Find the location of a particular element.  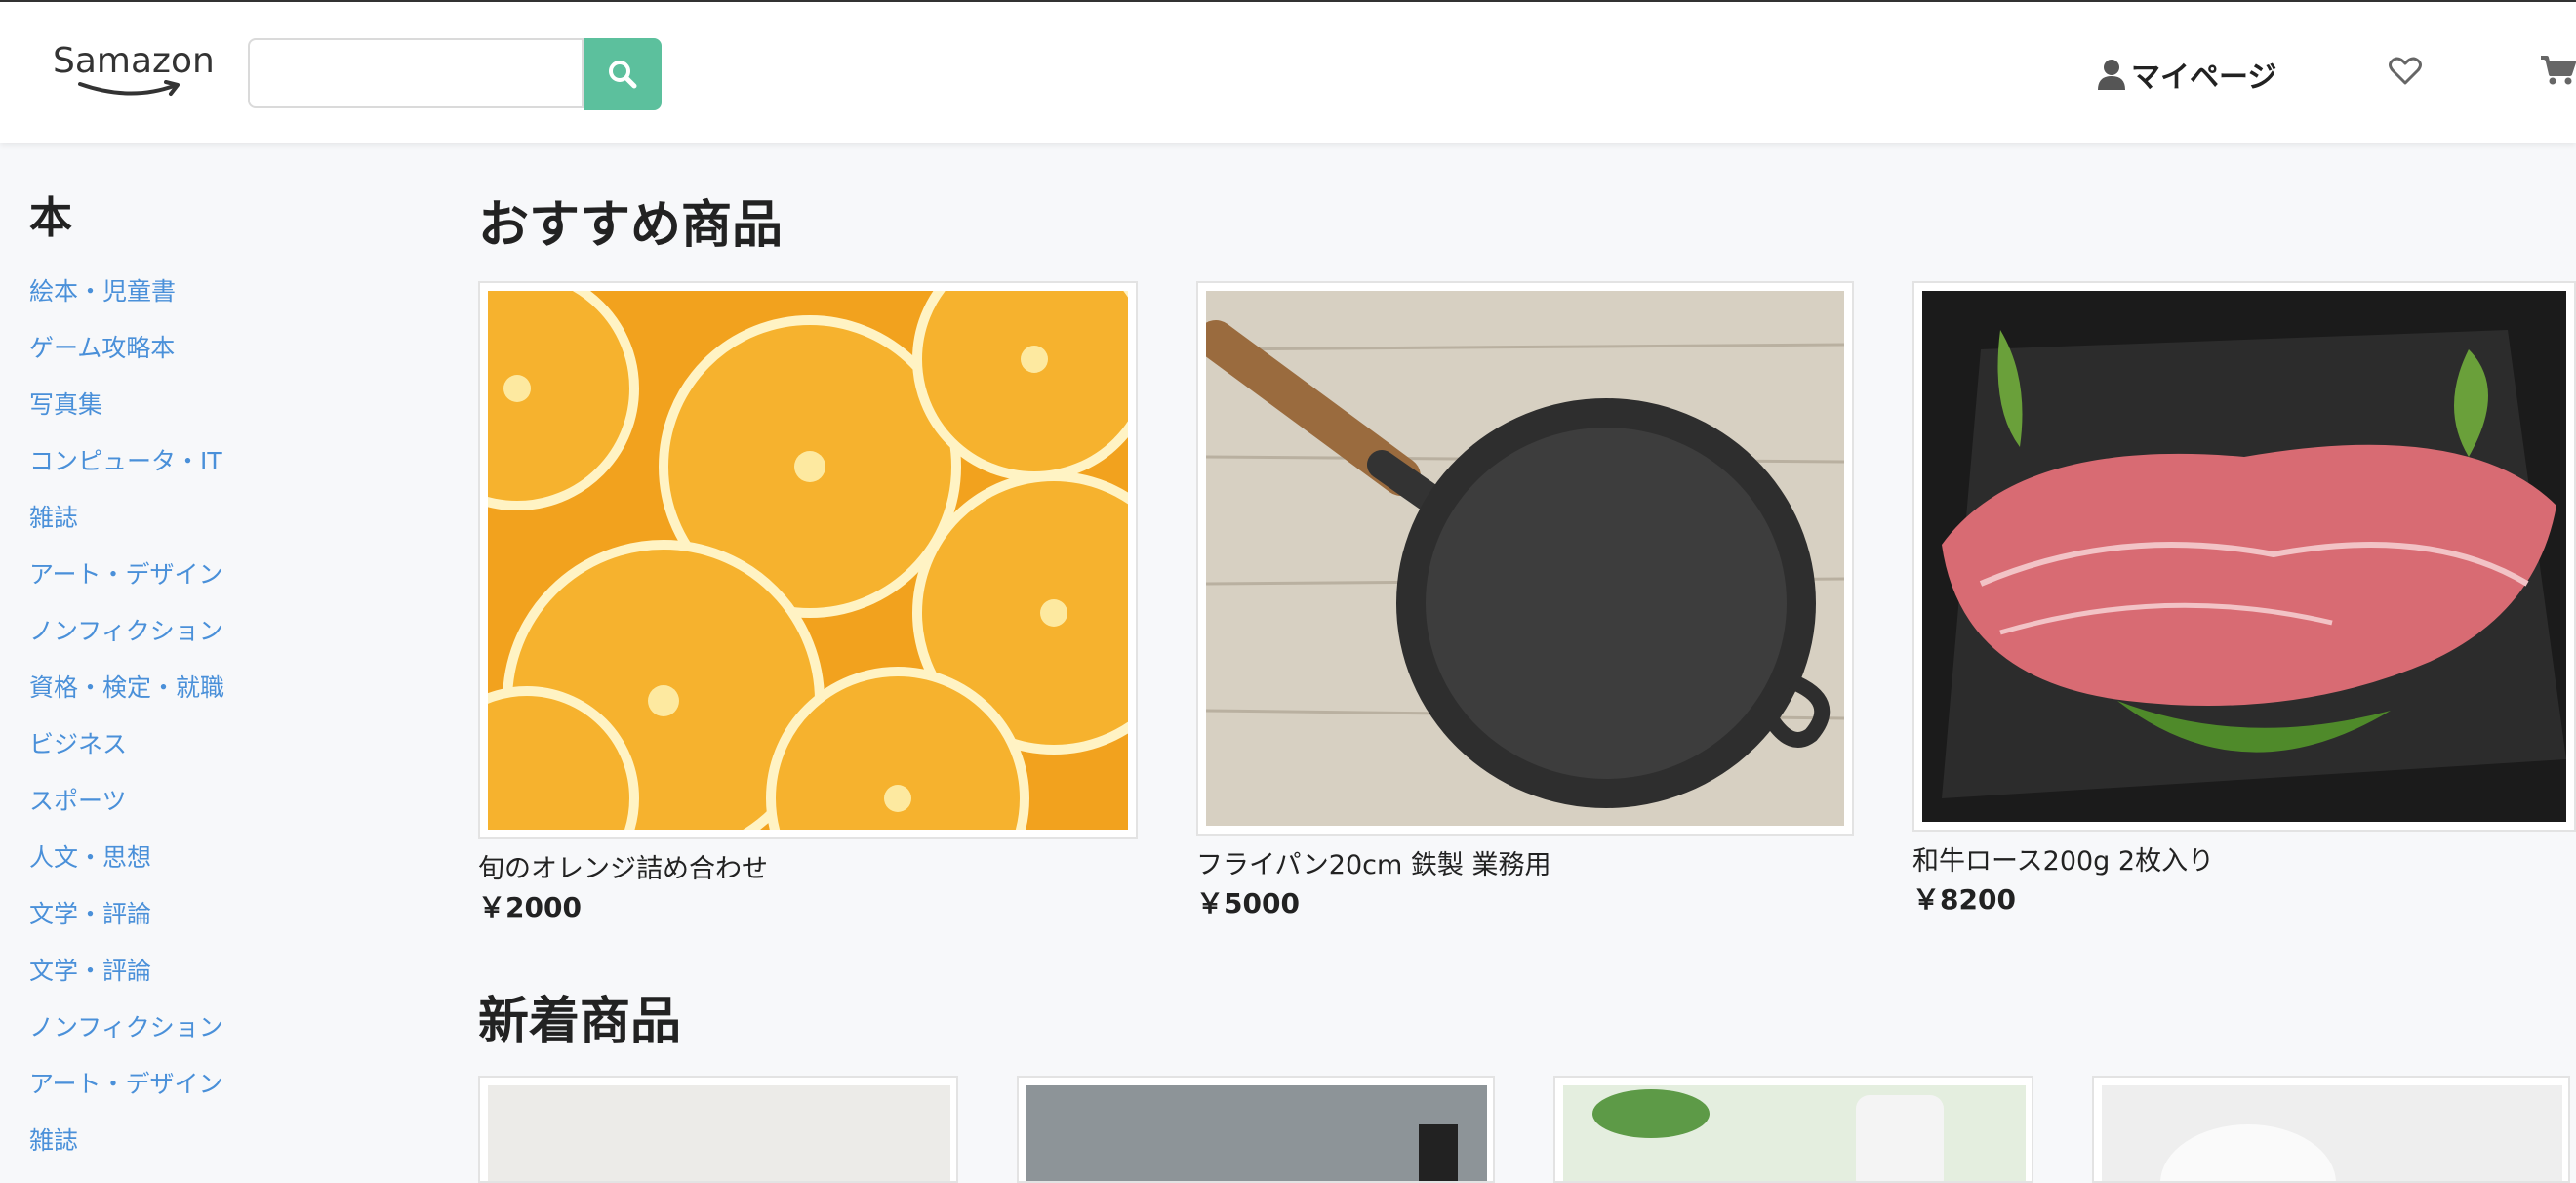

new-items-title: 新着商品 is located at coordinates (580, 1022).